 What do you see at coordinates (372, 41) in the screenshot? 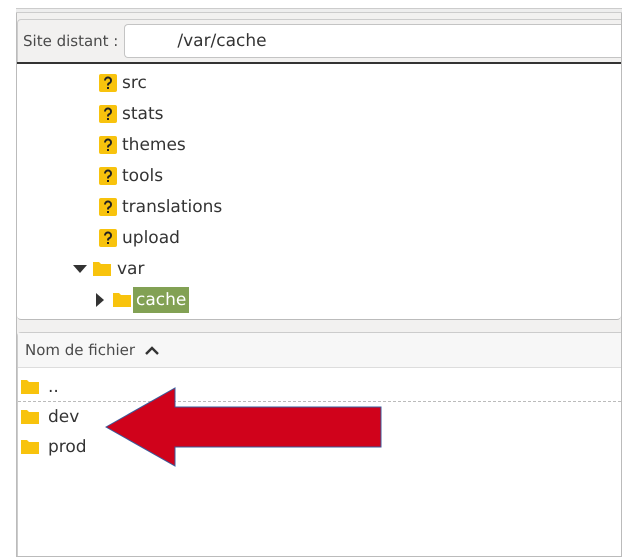
I see `path-field: /var/cache` at bounding box center [372, 41].